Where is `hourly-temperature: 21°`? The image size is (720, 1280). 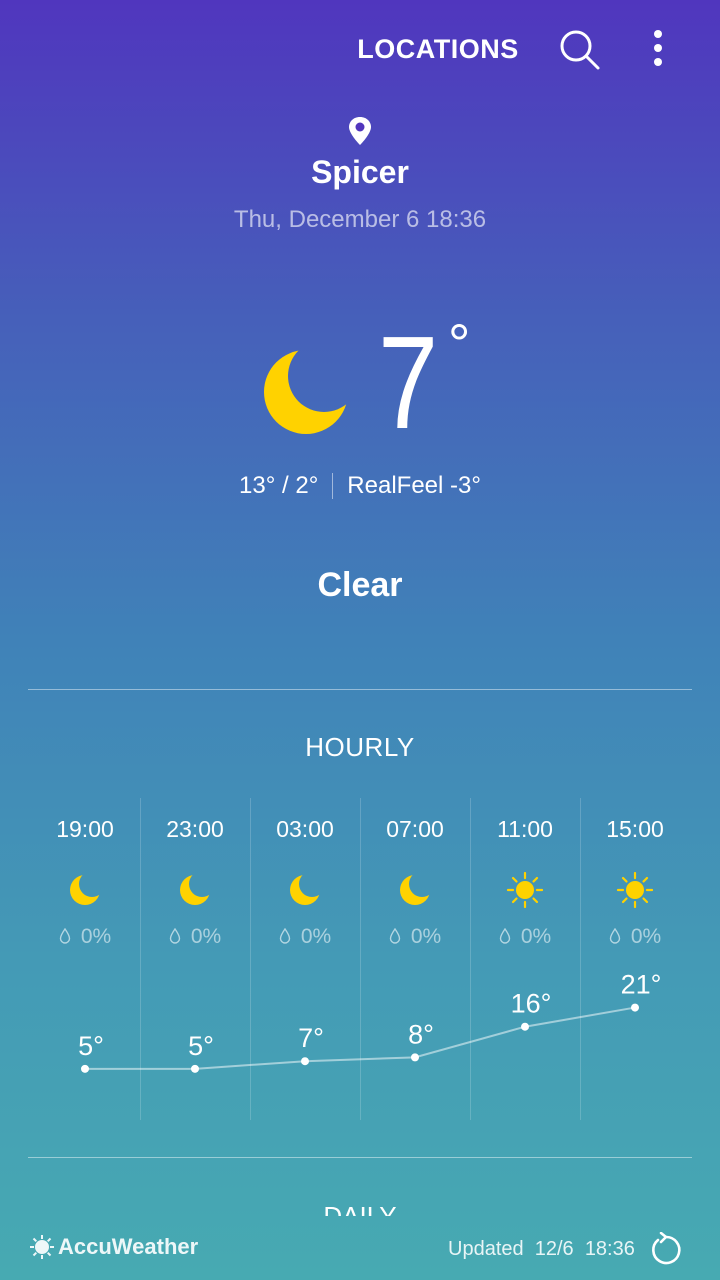
hourly-temperature: 21° is located at coordinates (641, 985).